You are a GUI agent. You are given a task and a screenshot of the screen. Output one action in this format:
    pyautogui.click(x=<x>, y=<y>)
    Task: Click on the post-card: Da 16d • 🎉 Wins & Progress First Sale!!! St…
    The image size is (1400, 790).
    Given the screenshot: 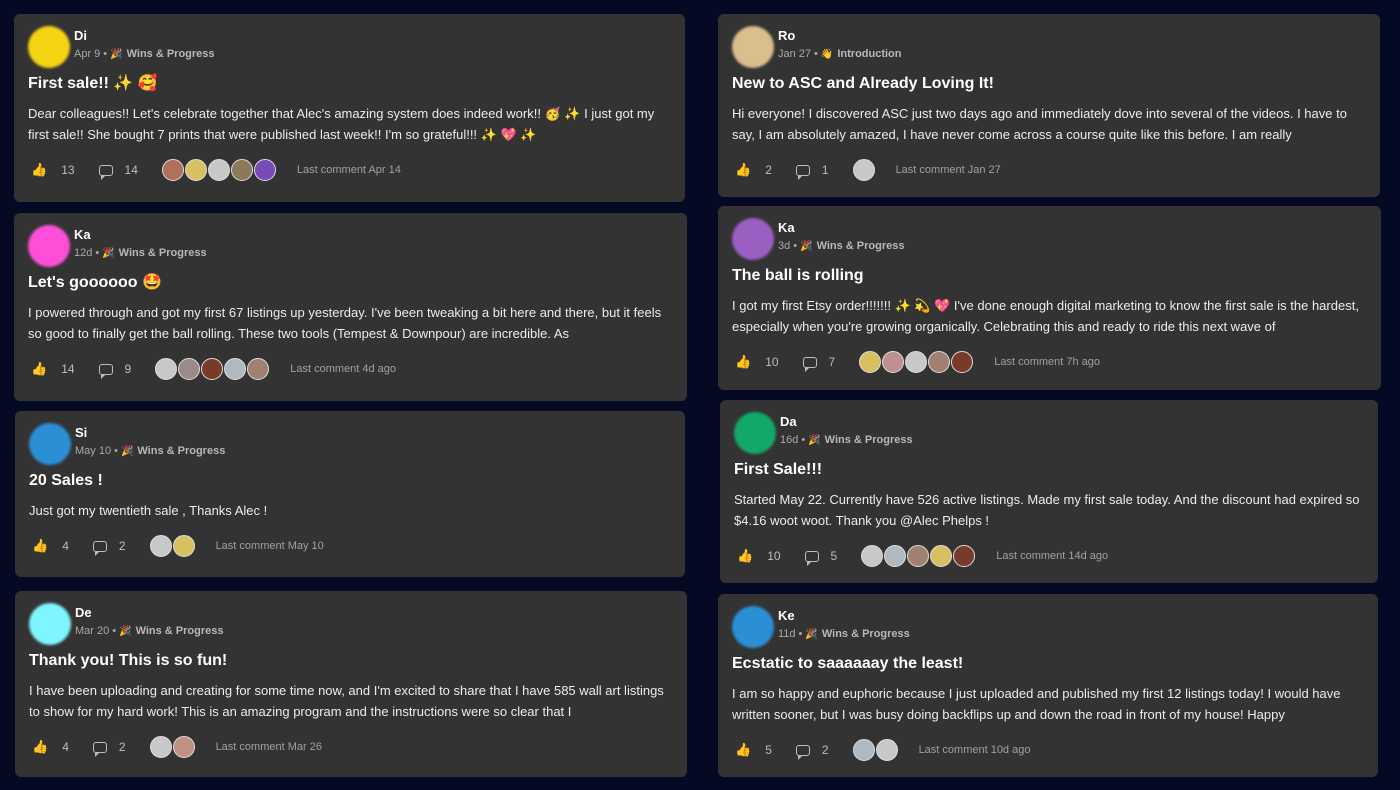 What is the action you would take?
    pyautogui.click(x=1049, y=491)
    